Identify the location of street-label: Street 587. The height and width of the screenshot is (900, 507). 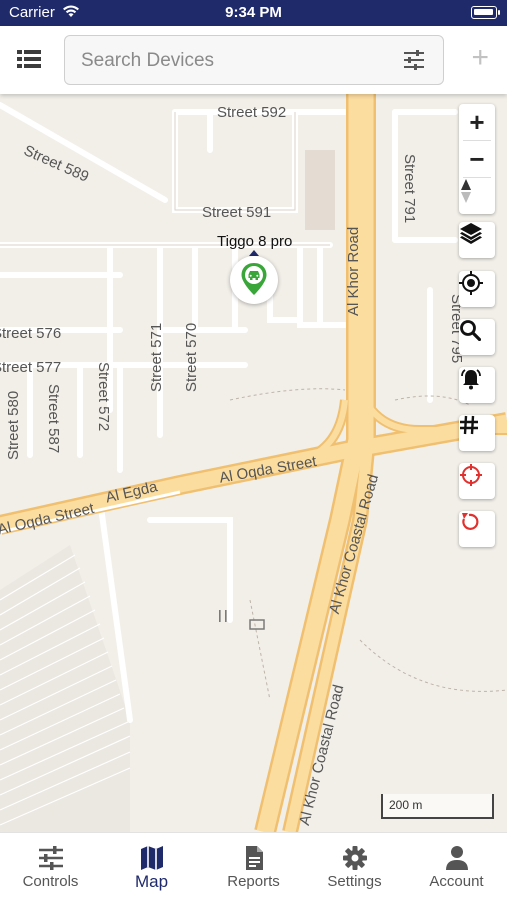
(53, 419).